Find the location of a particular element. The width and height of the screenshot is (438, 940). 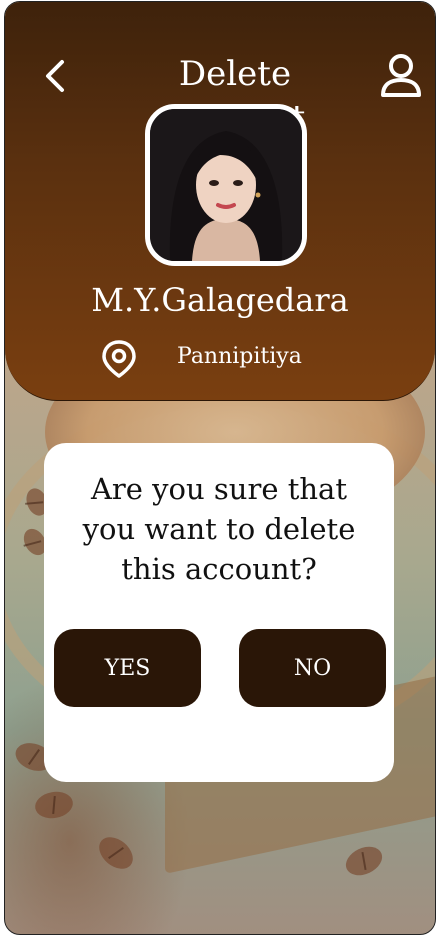

back-button is located at coordinates (55, 76).